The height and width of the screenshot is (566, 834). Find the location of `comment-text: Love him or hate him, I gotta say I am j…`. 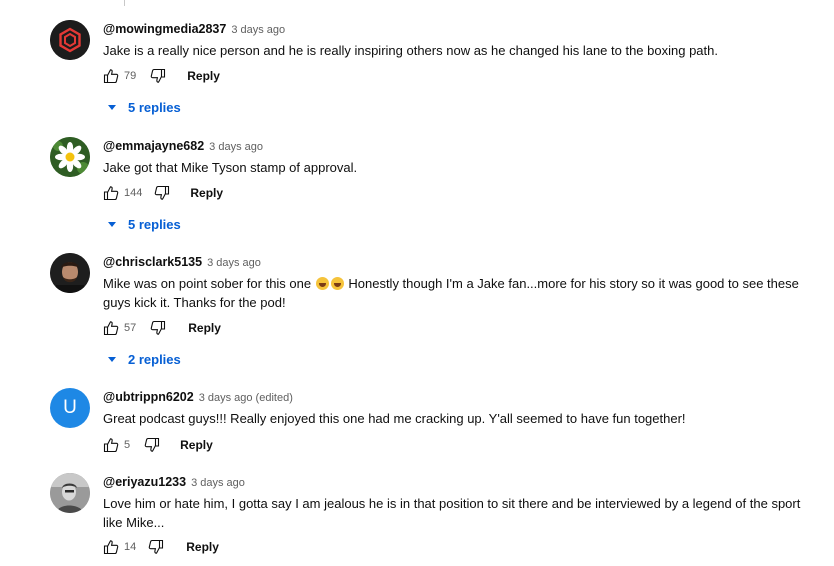

comment-text: Love him or hate him, I gotta say I am j… is located at coordinates (452, 513).